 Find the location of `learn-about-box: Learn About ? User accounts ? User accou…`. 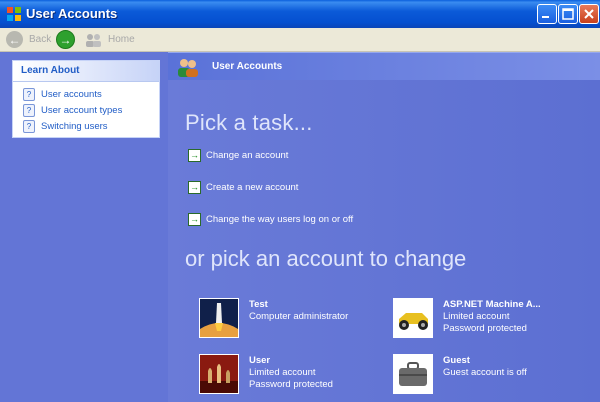

learn-about-box: Learn About ? User accounts ? User accou… is located at coordinates (86, 99).